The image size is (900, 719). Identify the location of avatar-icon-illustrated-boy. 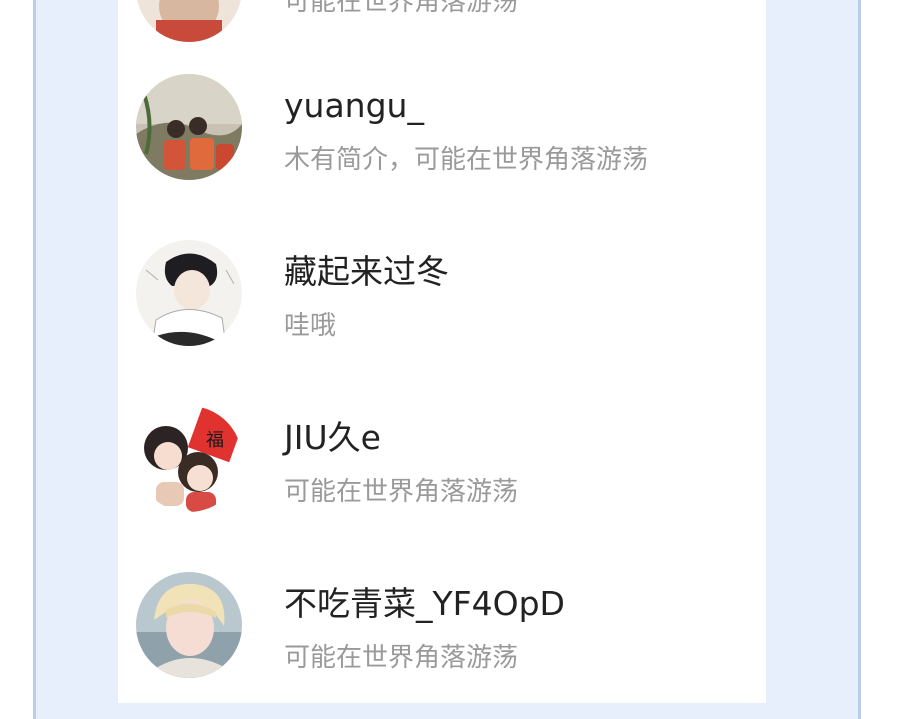
(189, 293).